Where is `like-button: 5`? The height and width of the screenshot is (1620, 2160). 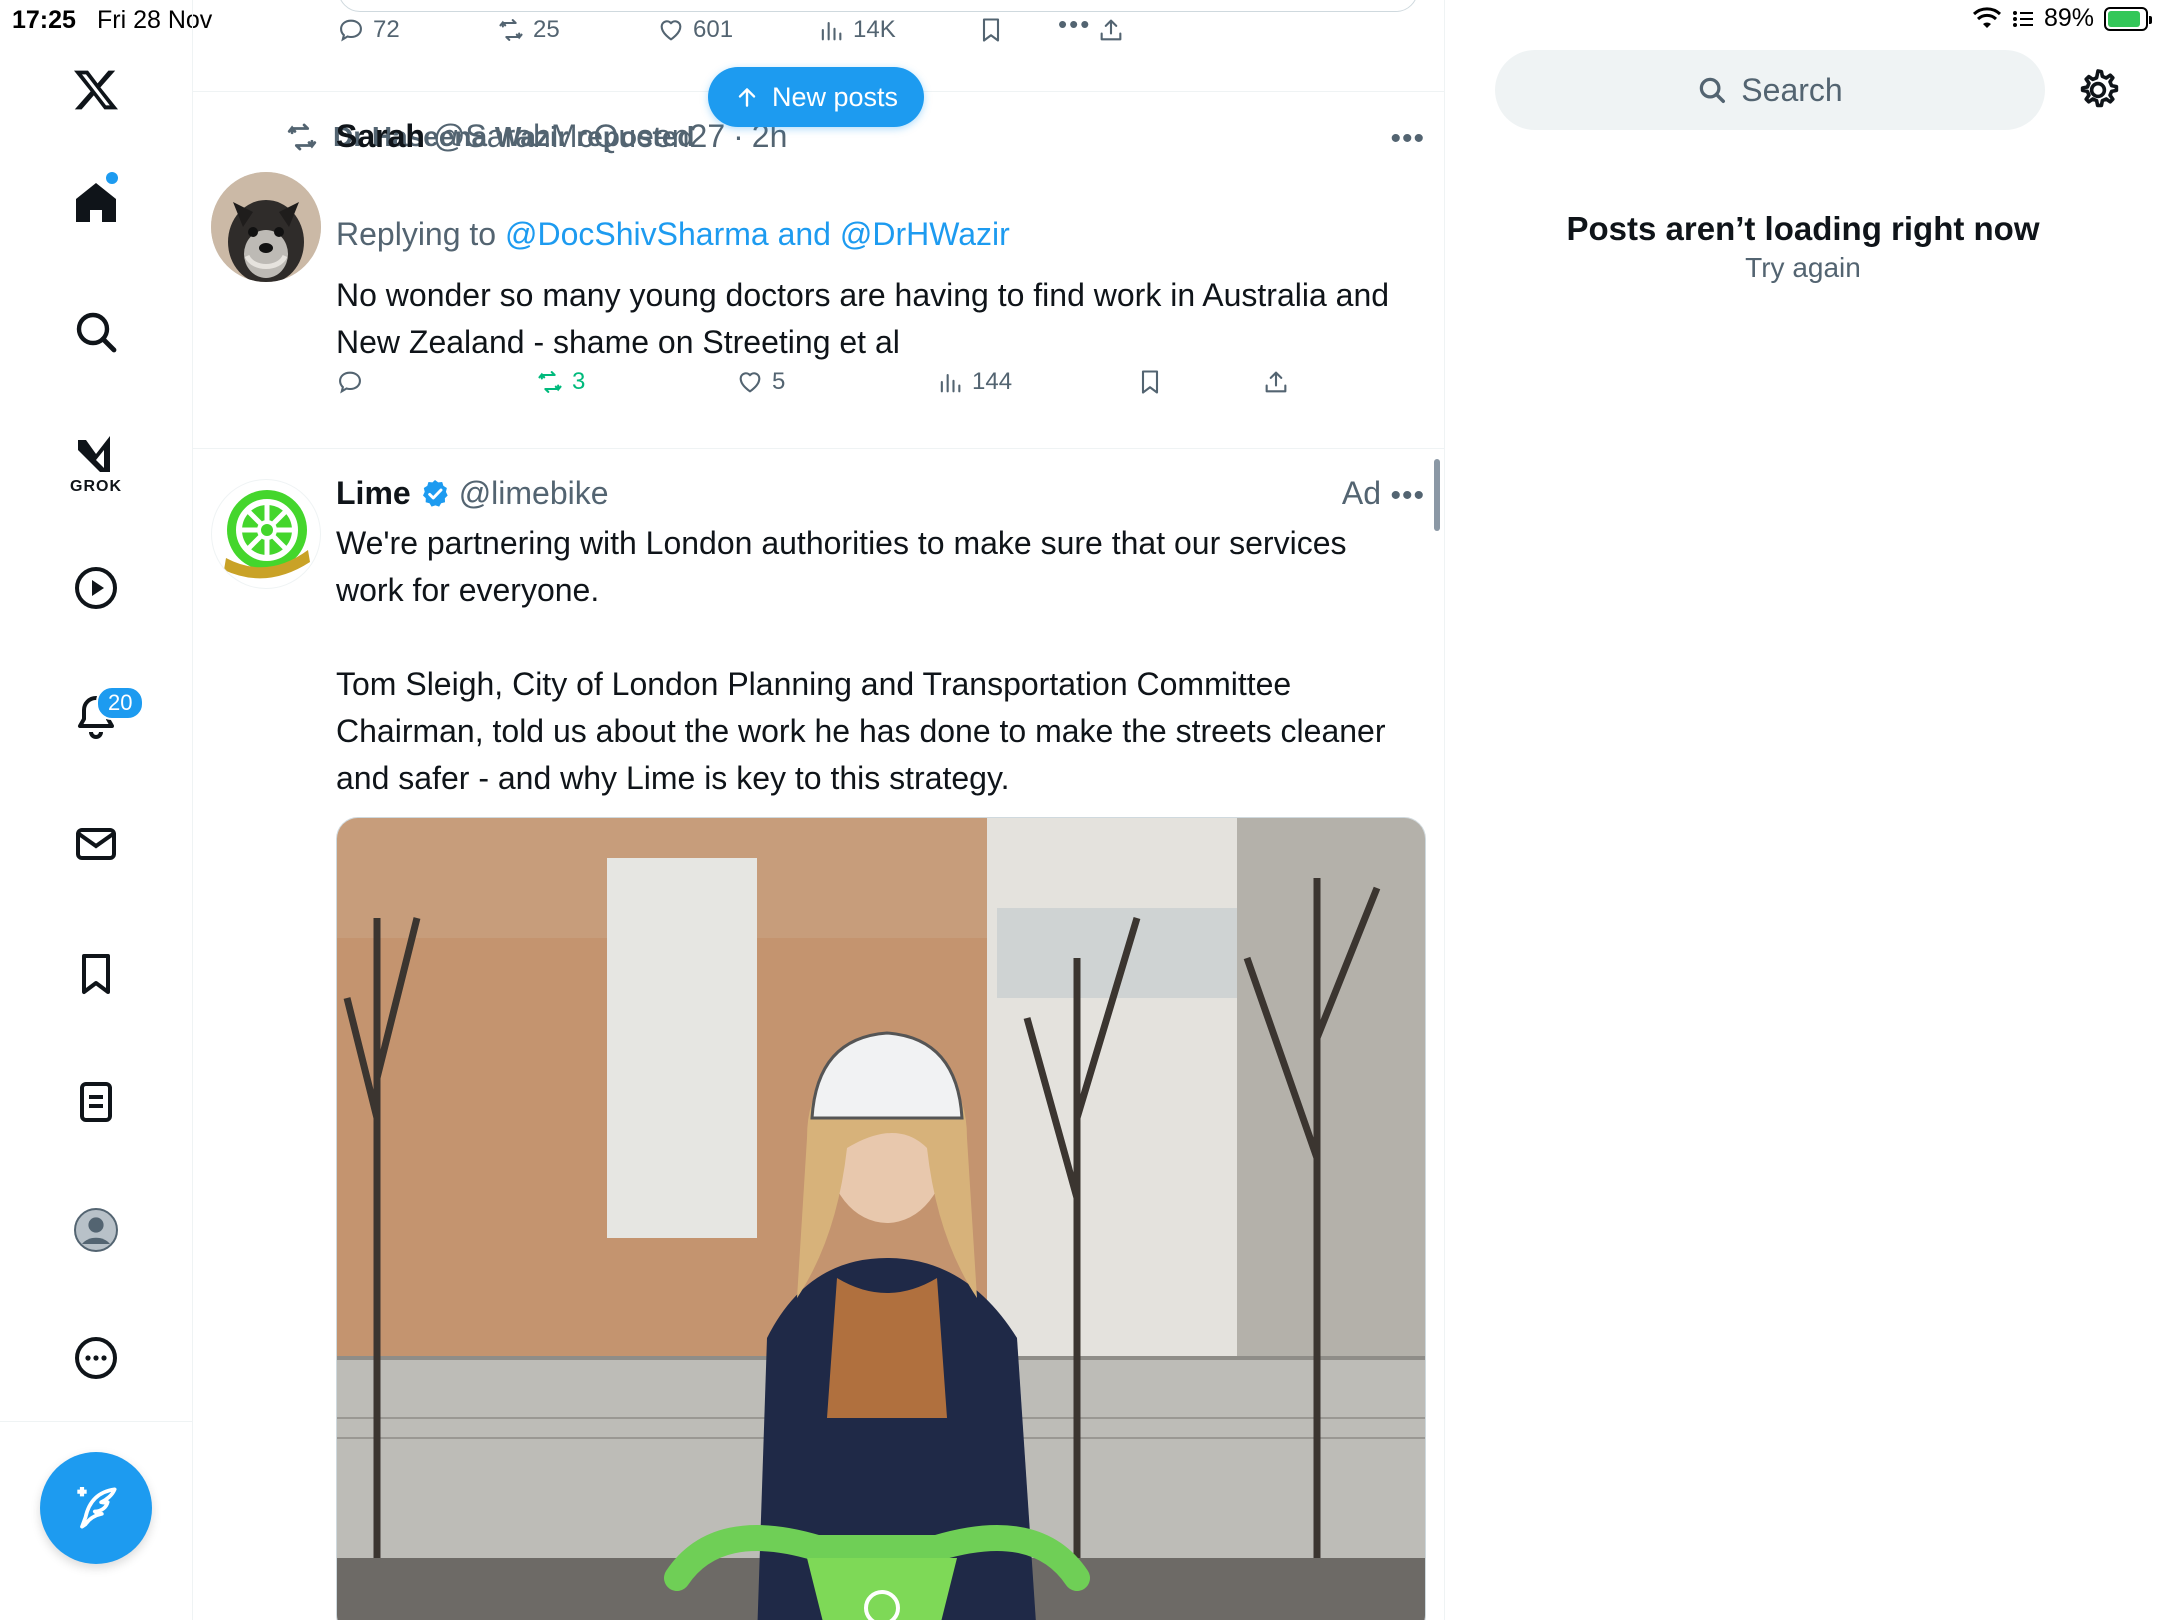 like-button: 5 is located at coordinates (760, 382).